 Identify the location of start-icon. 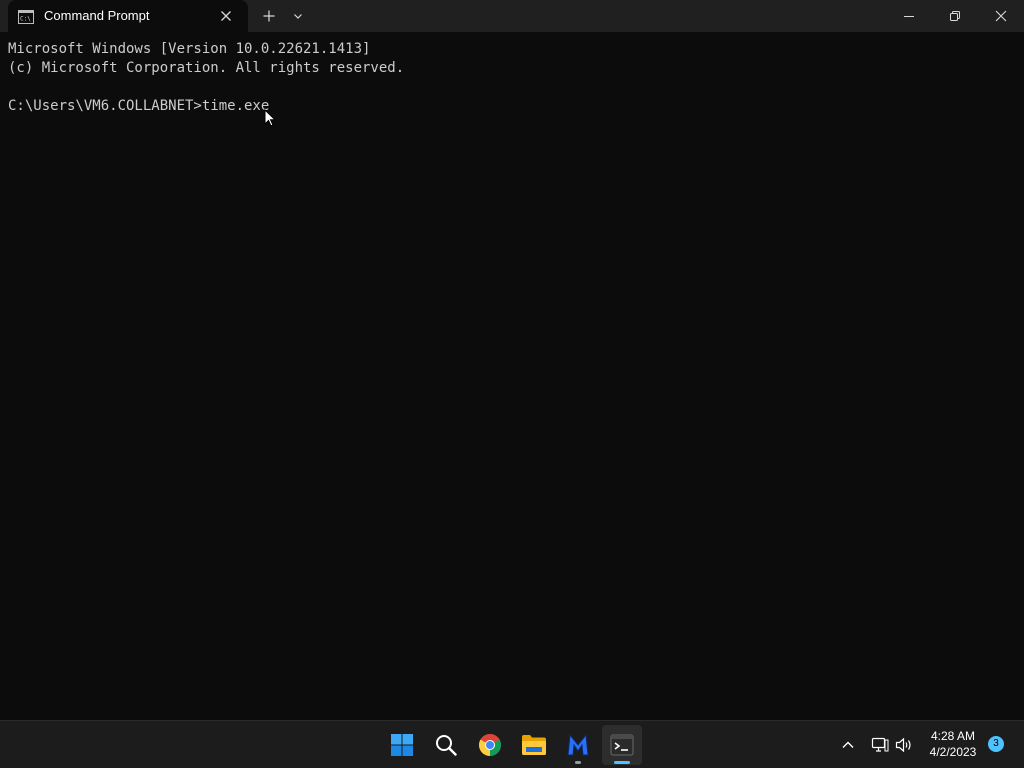
(402, 745).